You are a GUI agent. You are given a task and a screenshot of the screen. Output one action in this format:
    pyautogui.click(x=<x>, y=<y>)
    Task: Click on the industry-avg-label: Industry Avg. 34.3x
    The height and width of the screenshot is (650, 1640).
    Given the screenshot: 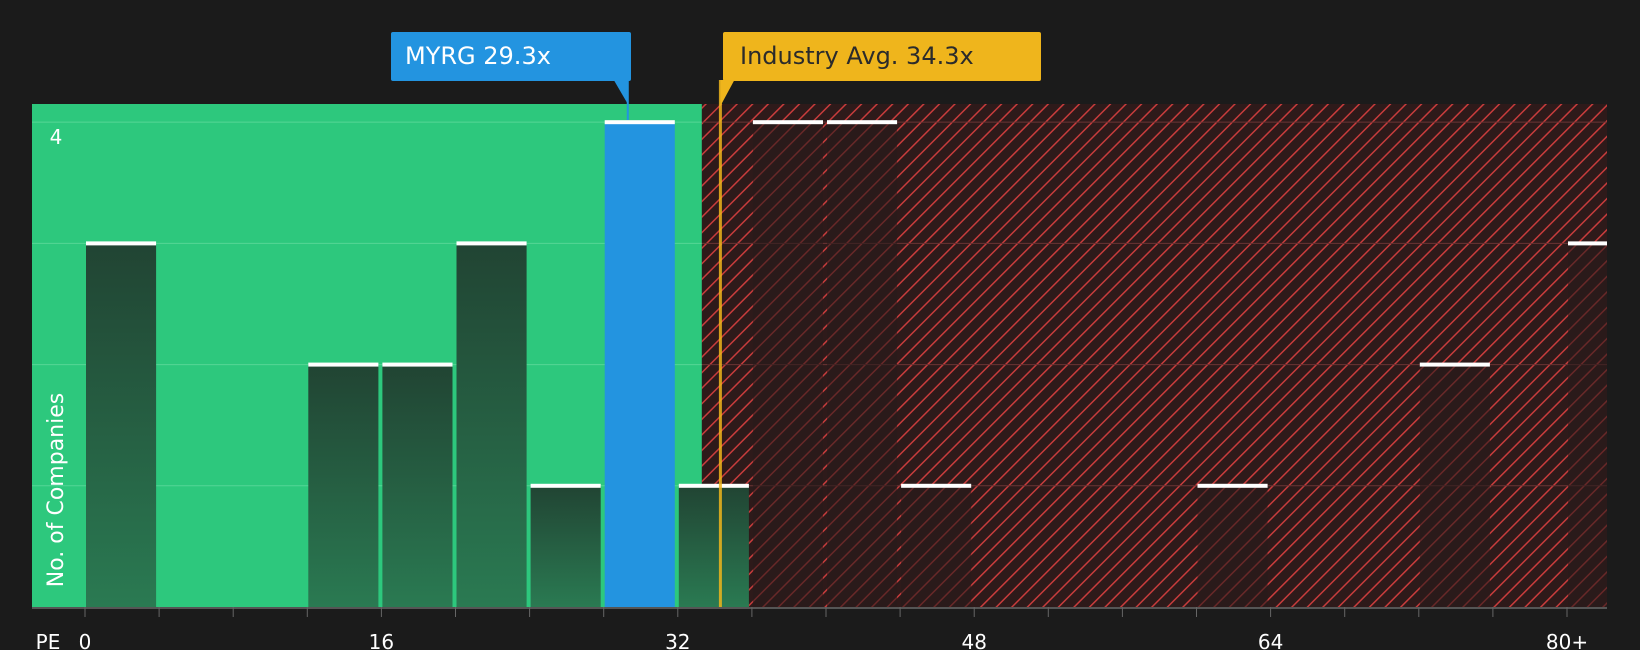 What is the action you would take?
    pyautogui.click(x=857, y=56)
    